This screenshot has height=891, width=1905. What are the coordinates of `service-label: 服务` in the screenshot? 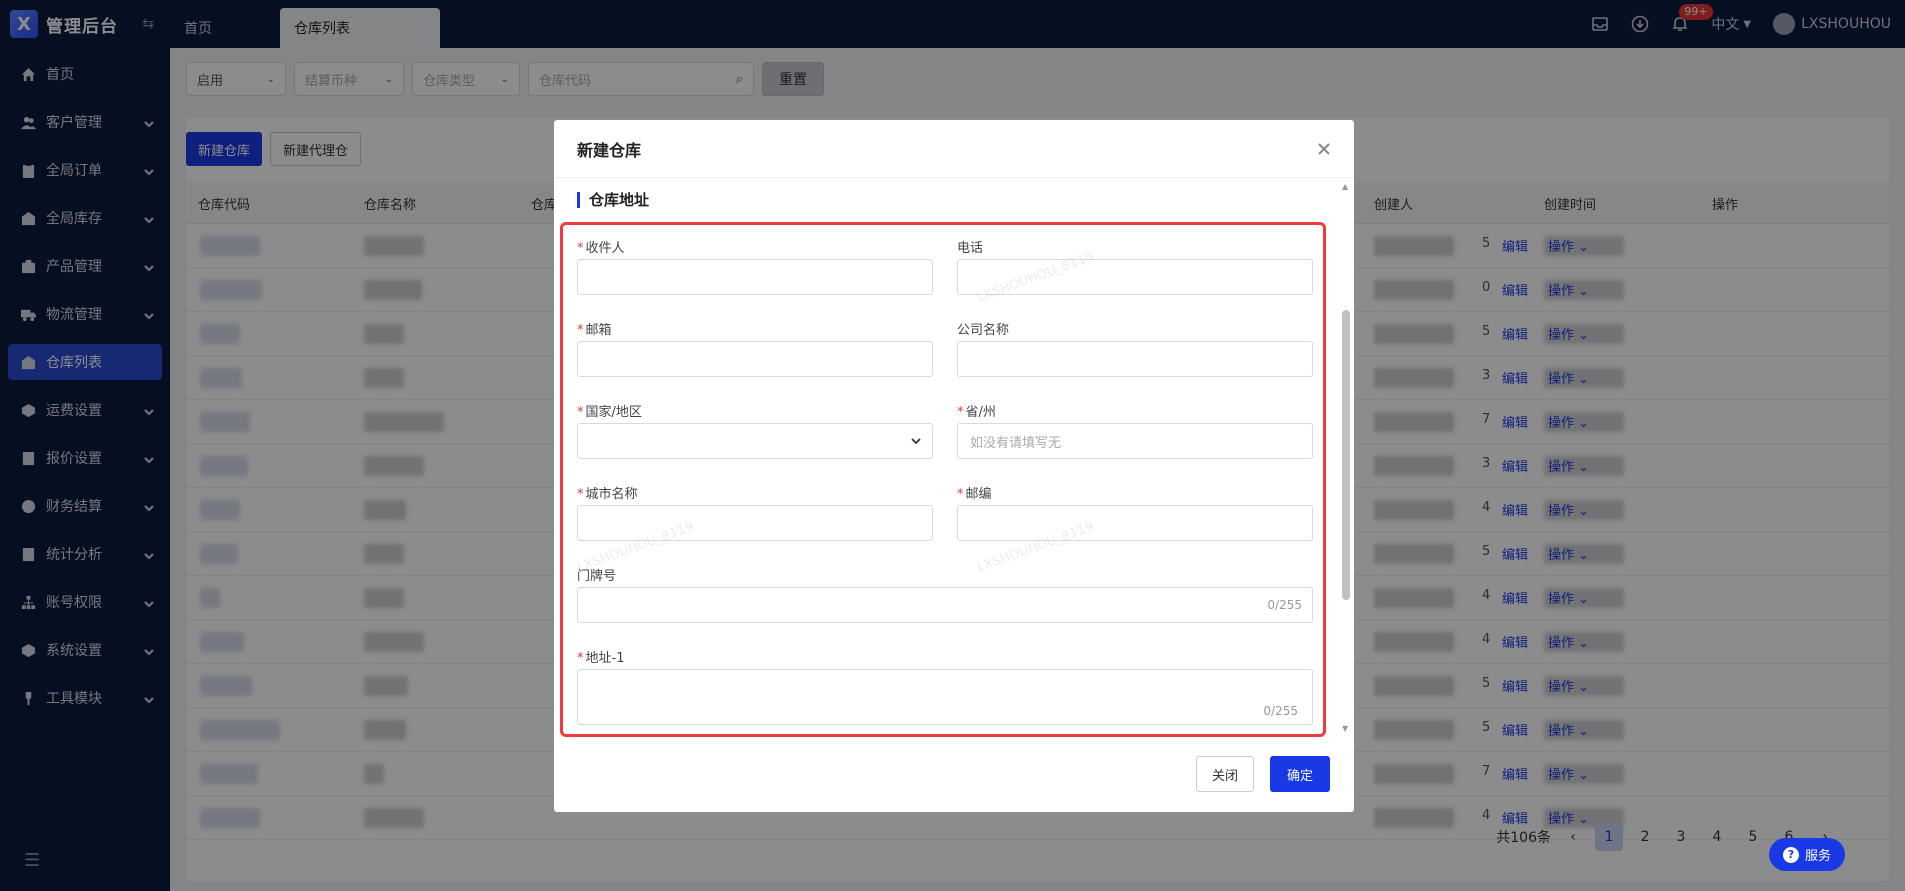 It's located at (1817, 856).